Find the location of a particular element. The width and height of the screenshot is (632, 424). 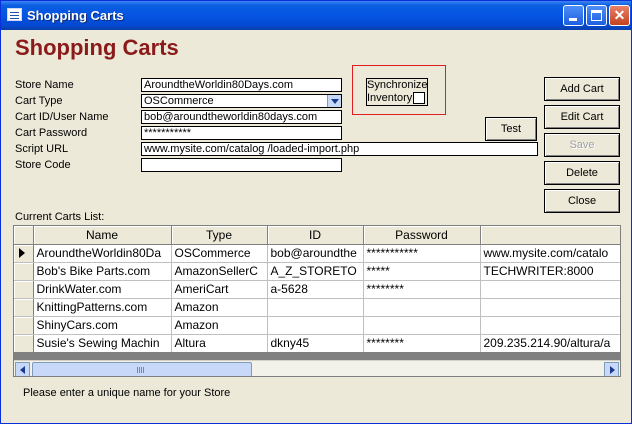

column-header-type: Type is located at coordinates (219, 235).